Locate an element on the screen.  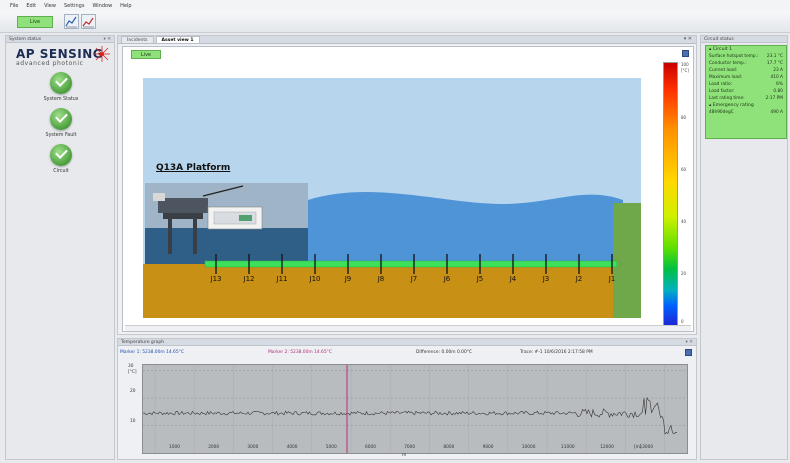
menu-bar: File Edit View Settings Window Help is located at coordinates (395, 5).